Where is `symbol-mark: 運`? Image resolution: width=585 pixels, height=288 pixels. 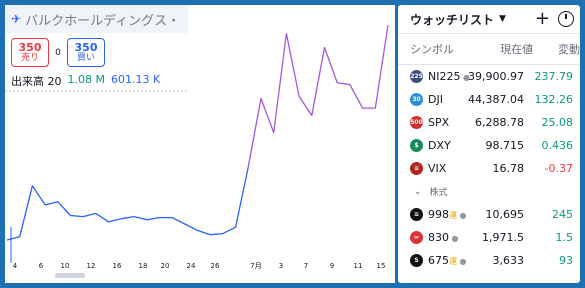
symbol-mark: 運 is located at coordinates (453, 215).